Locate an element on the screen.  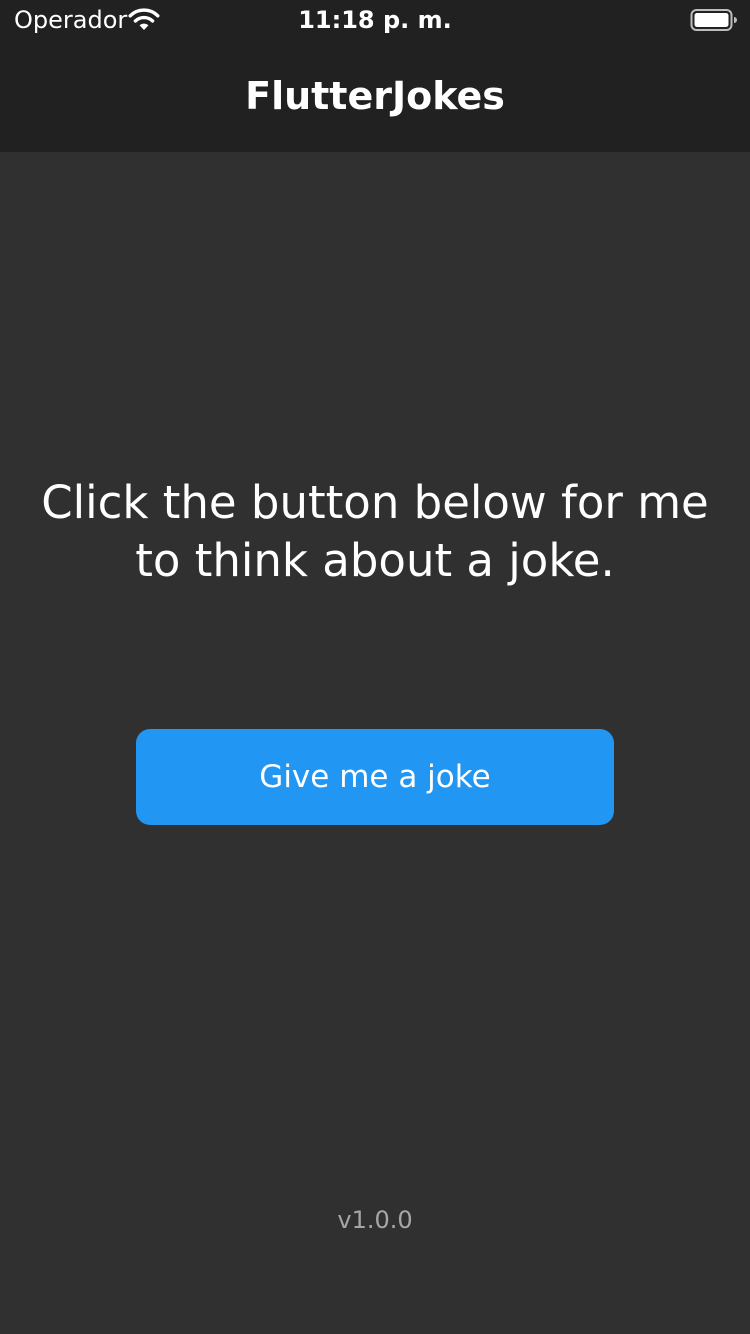
status-time: 11:18 p. m. is located at coordinates (375, 20).